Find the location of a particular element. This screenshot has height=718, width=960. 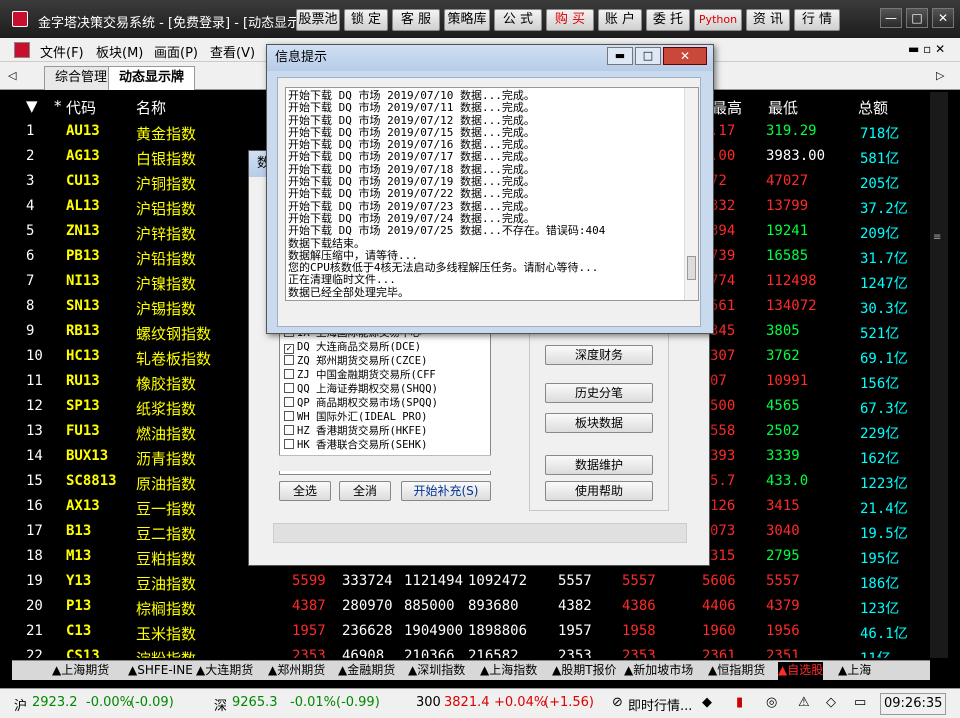

header-amount: 总额 is located at coordinates (873, 107).